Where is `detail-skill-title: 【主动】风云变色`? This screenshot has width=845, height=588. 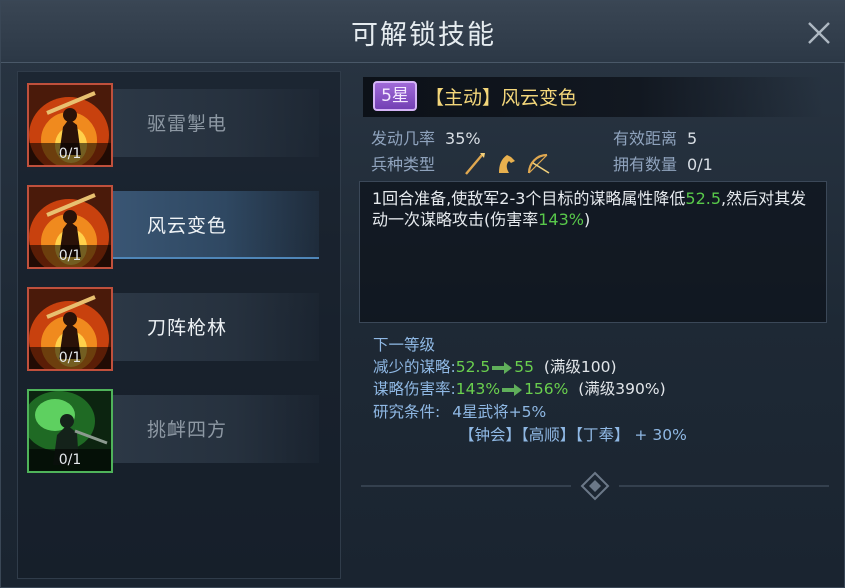
detail-skill-title: 【主动】风云变色 is located at coordinates (501, 98).